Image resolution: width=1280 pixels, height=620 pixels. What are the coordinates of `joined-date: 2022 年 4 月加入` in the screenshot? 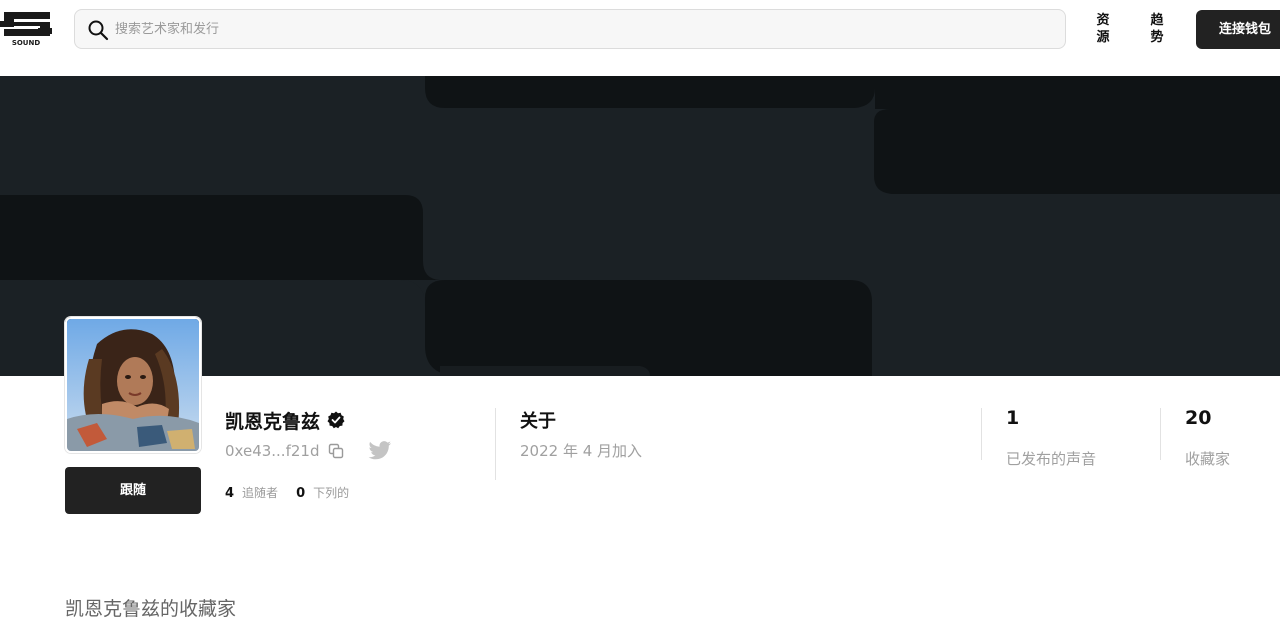 It's located at (581, 451).